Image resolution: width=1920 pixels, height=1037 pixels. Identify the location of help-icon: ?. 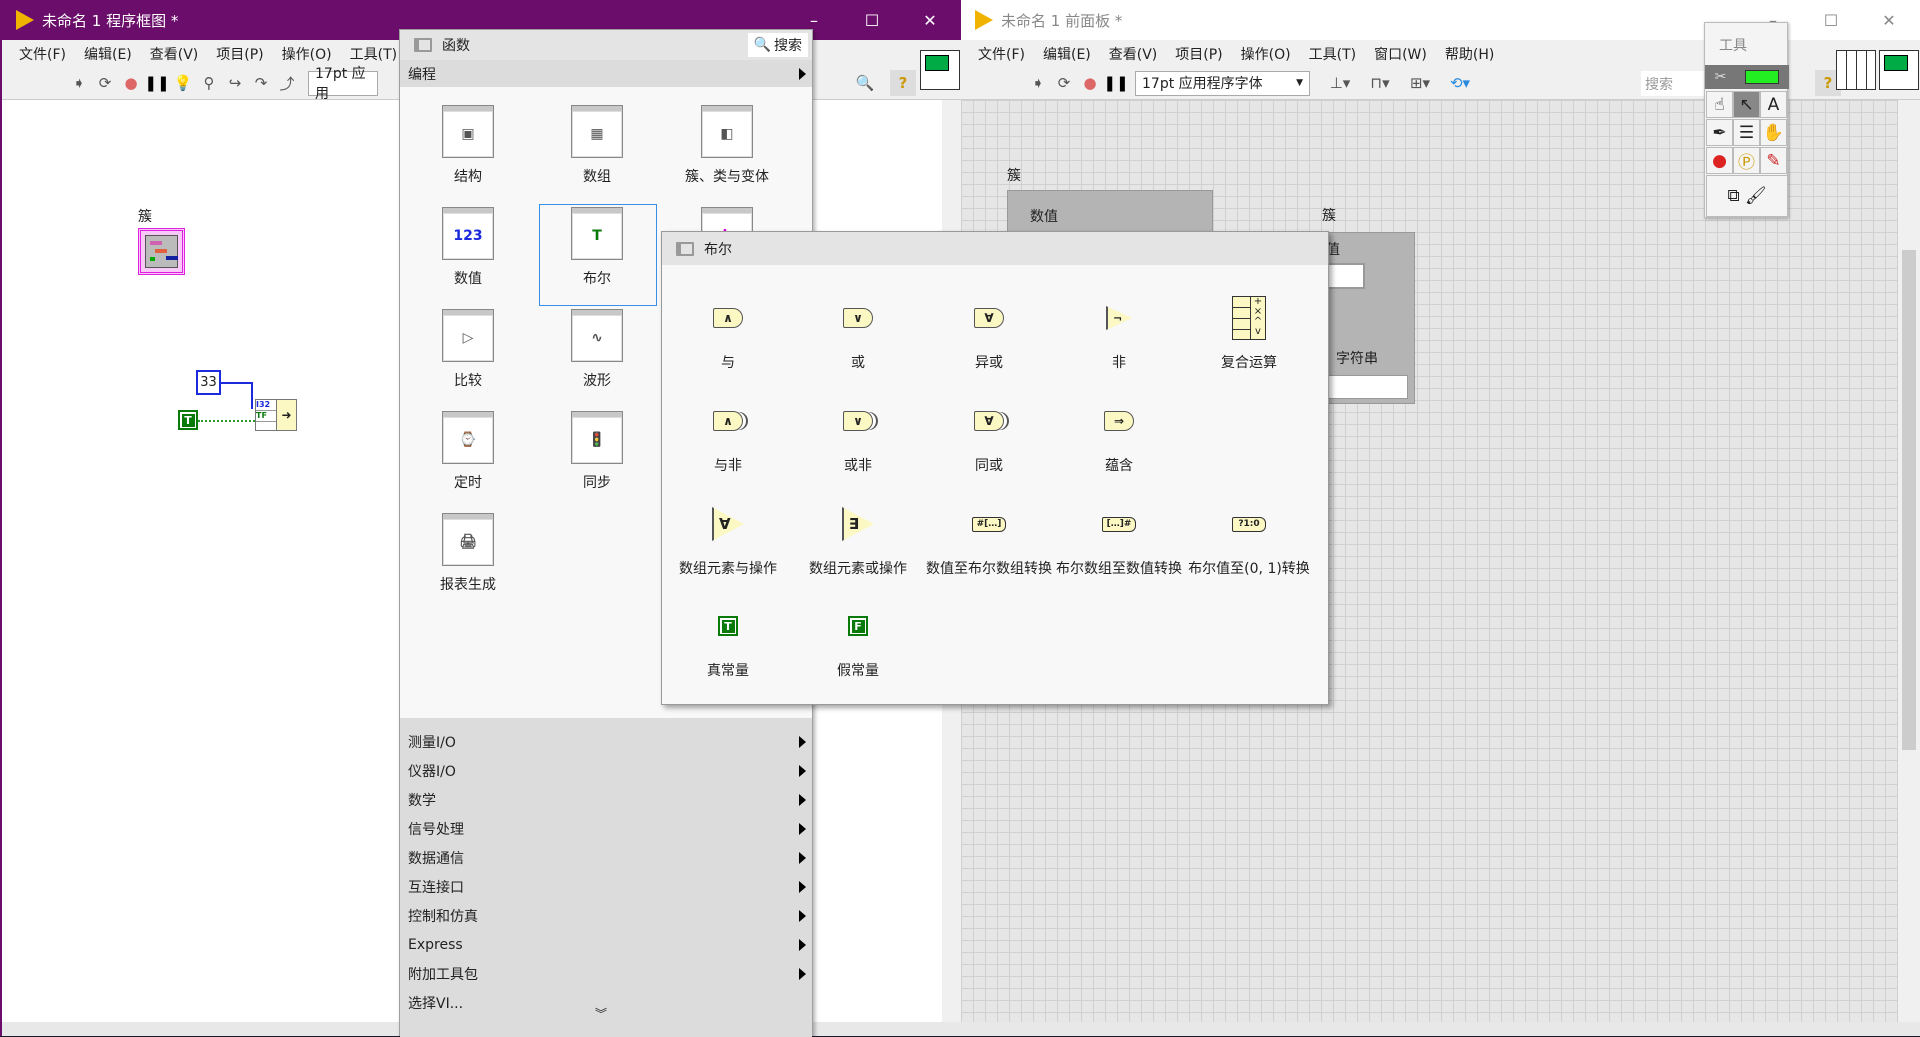
(903, 83).